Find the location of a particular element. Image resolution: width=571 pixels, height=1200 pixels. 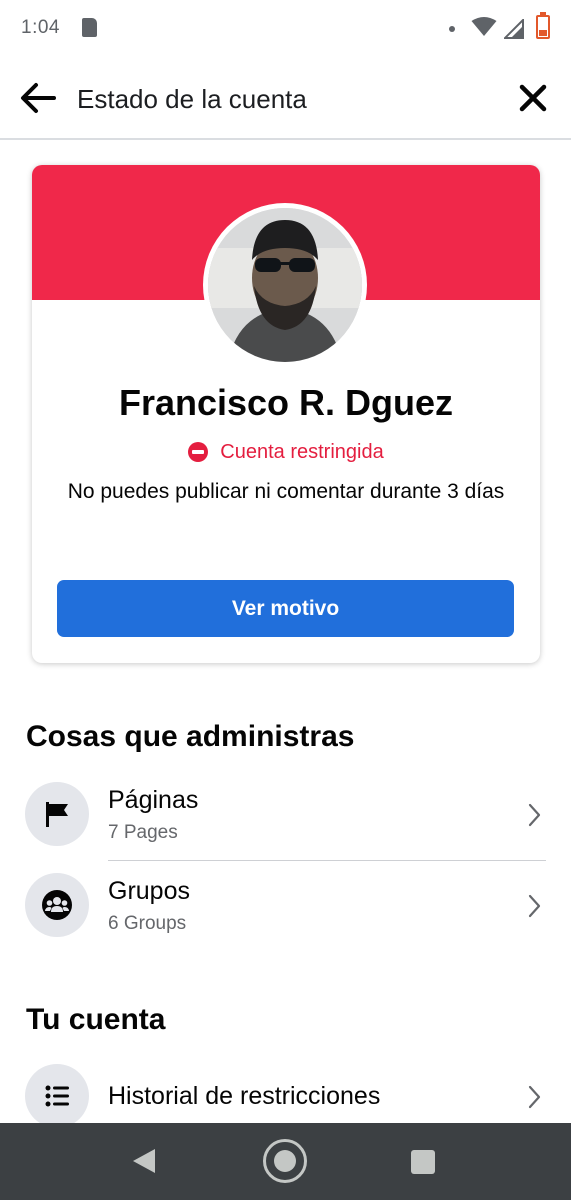

list-item-pages: Páginas 7 Pages is located at coordinates (285, 814).